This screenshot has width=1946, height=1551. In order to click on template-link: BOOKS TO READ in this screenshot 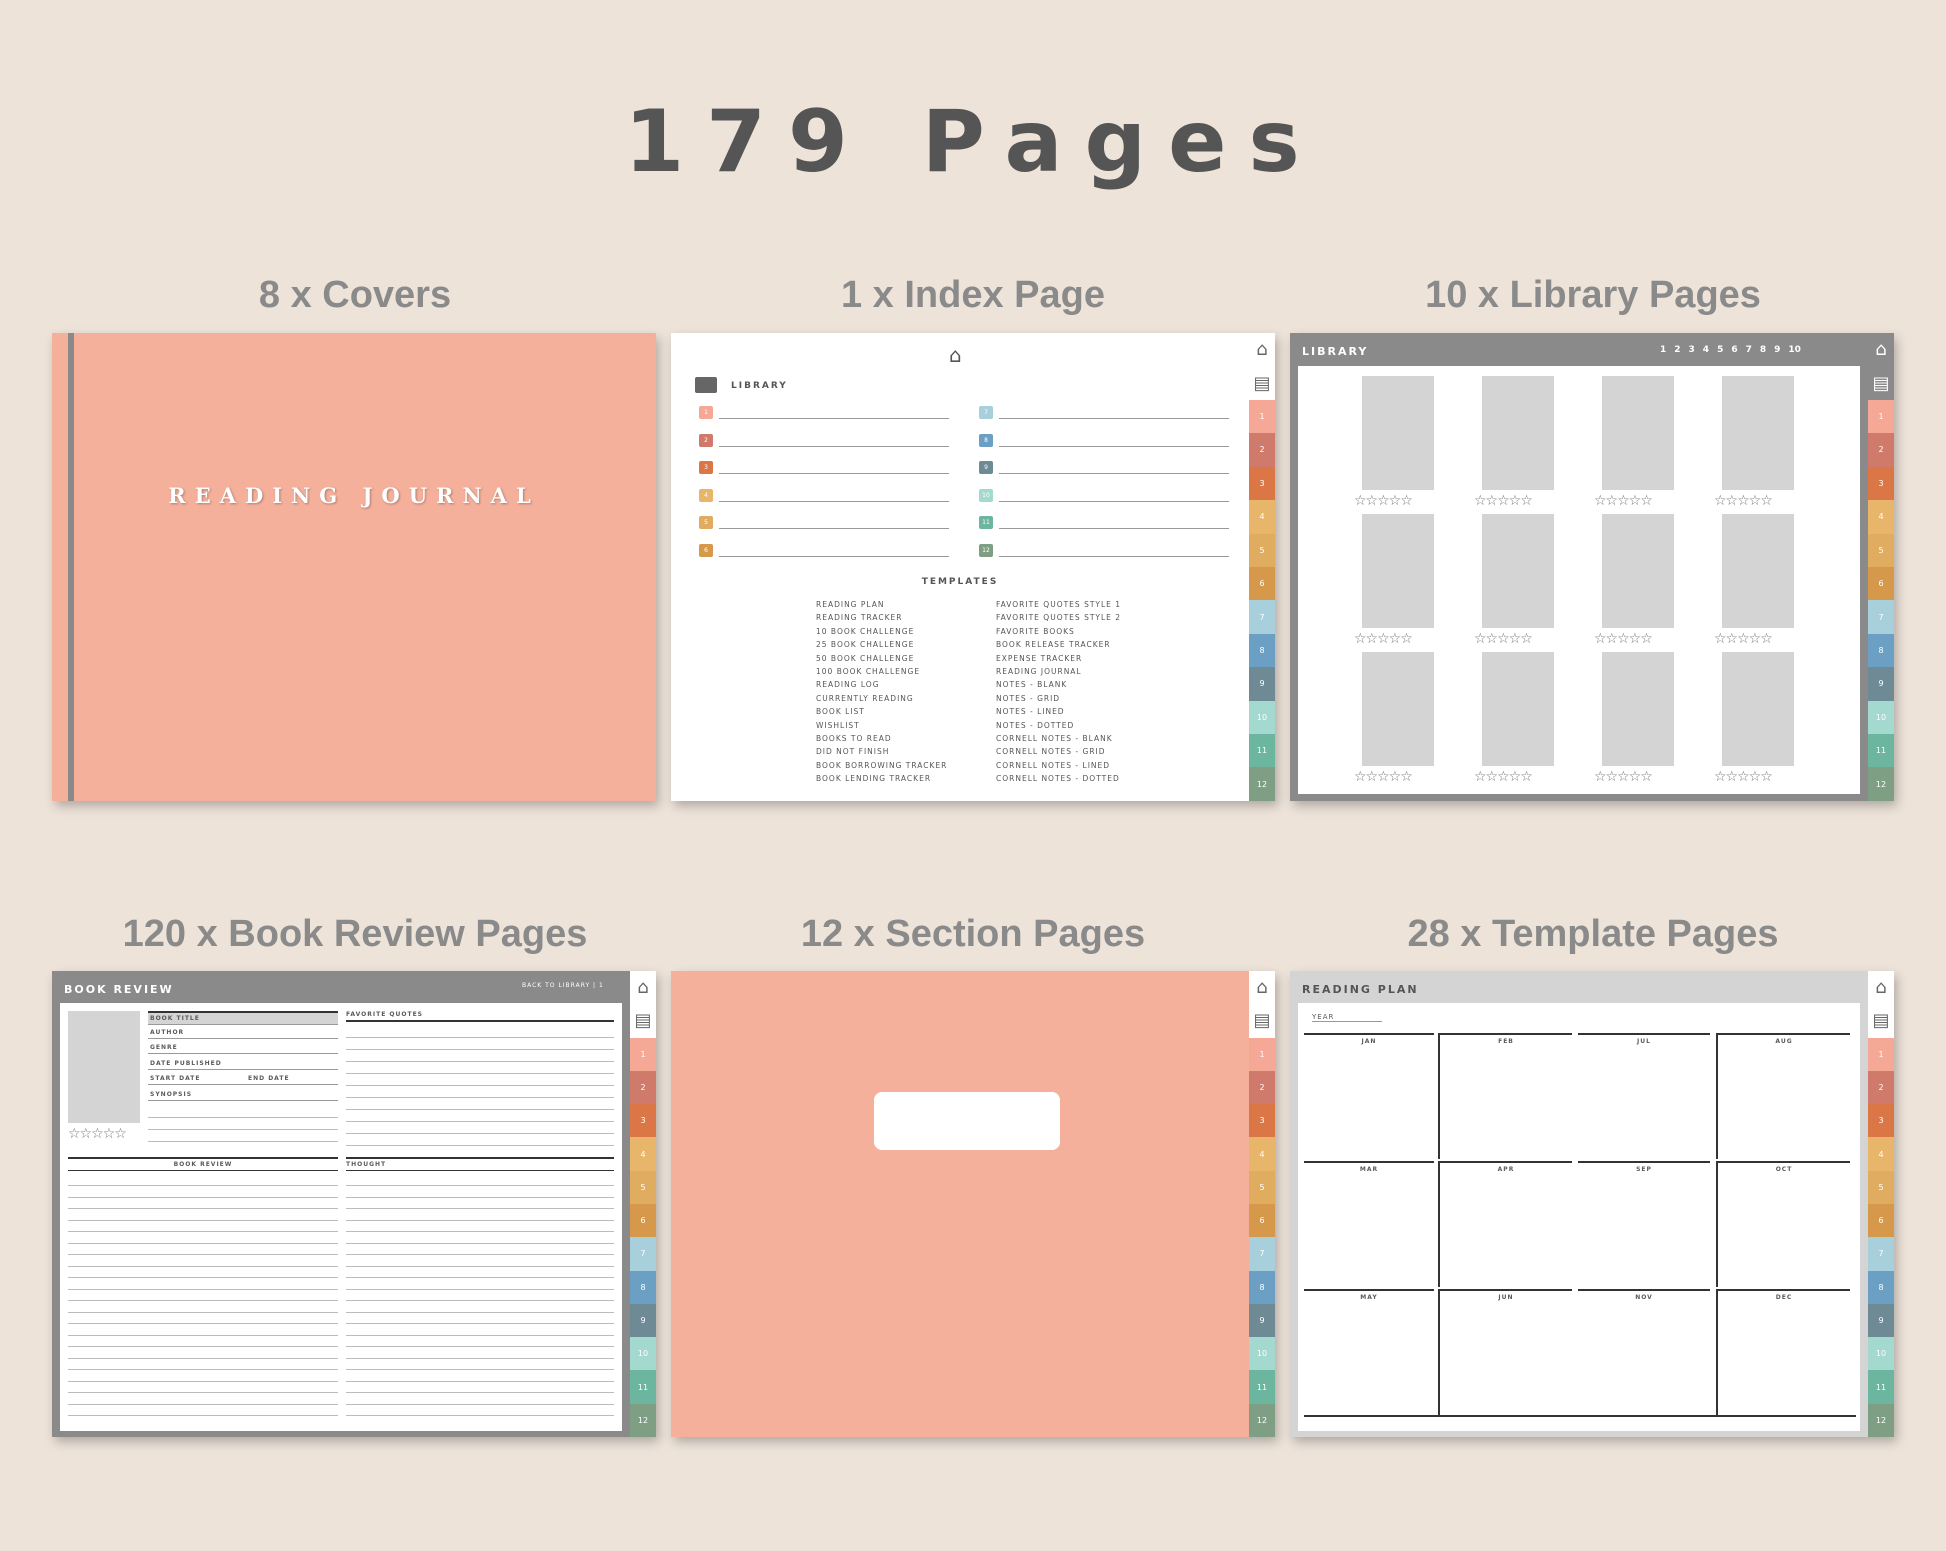, I will do `click(881, 738)`.